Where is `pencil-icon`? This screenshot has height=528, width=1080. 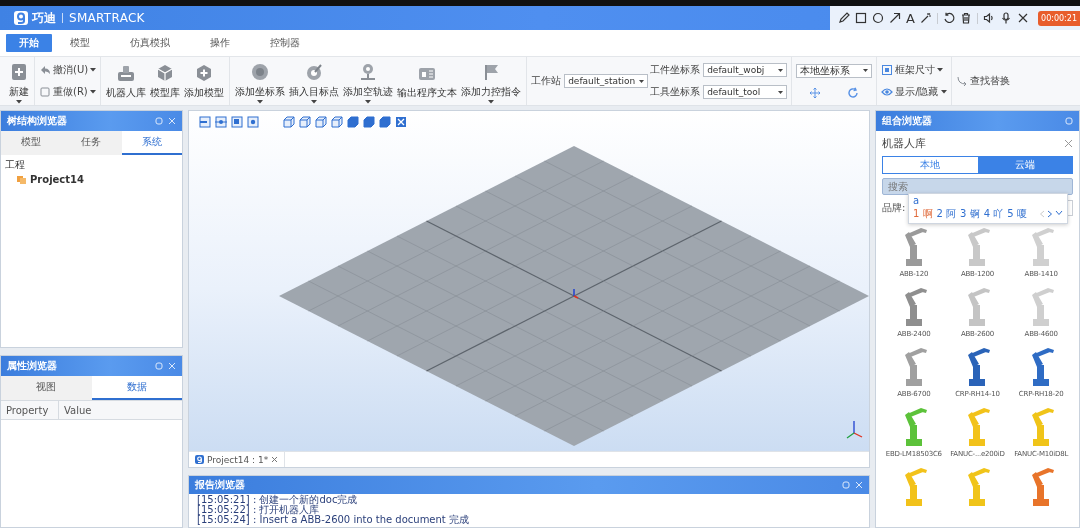
pencil-icon is located at coordinates (844, 18).